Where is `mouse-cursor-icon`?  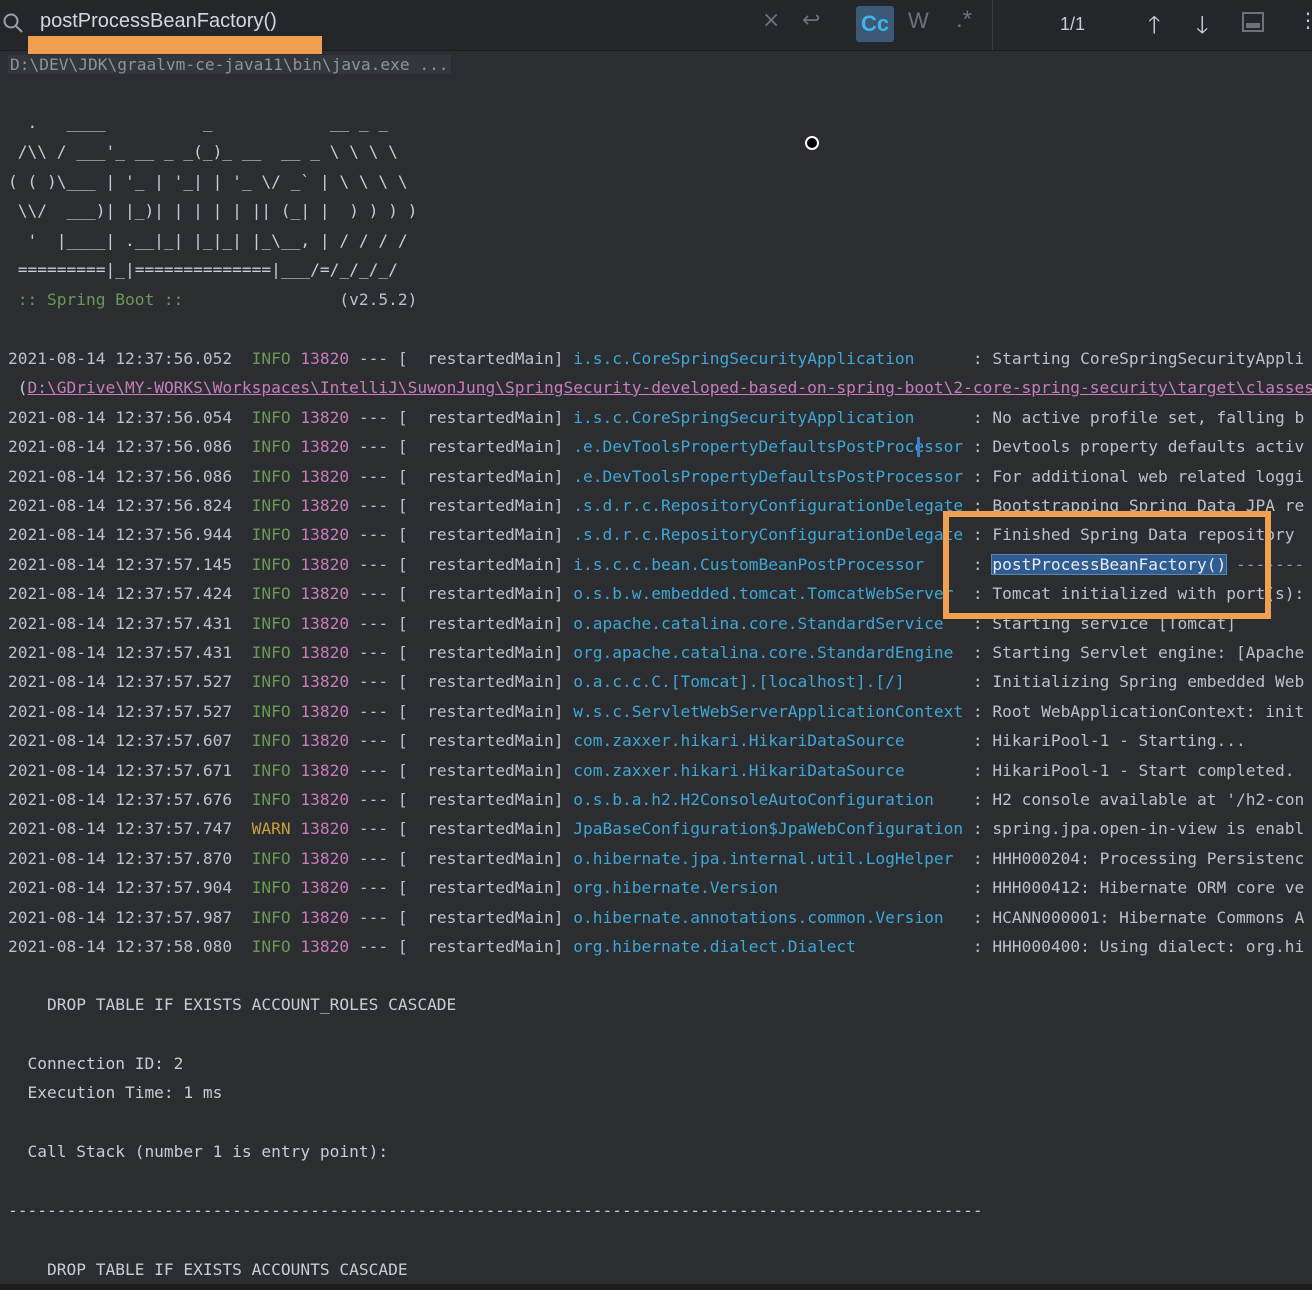 mouse-cursor-icon is located at coordinates (812, 143).